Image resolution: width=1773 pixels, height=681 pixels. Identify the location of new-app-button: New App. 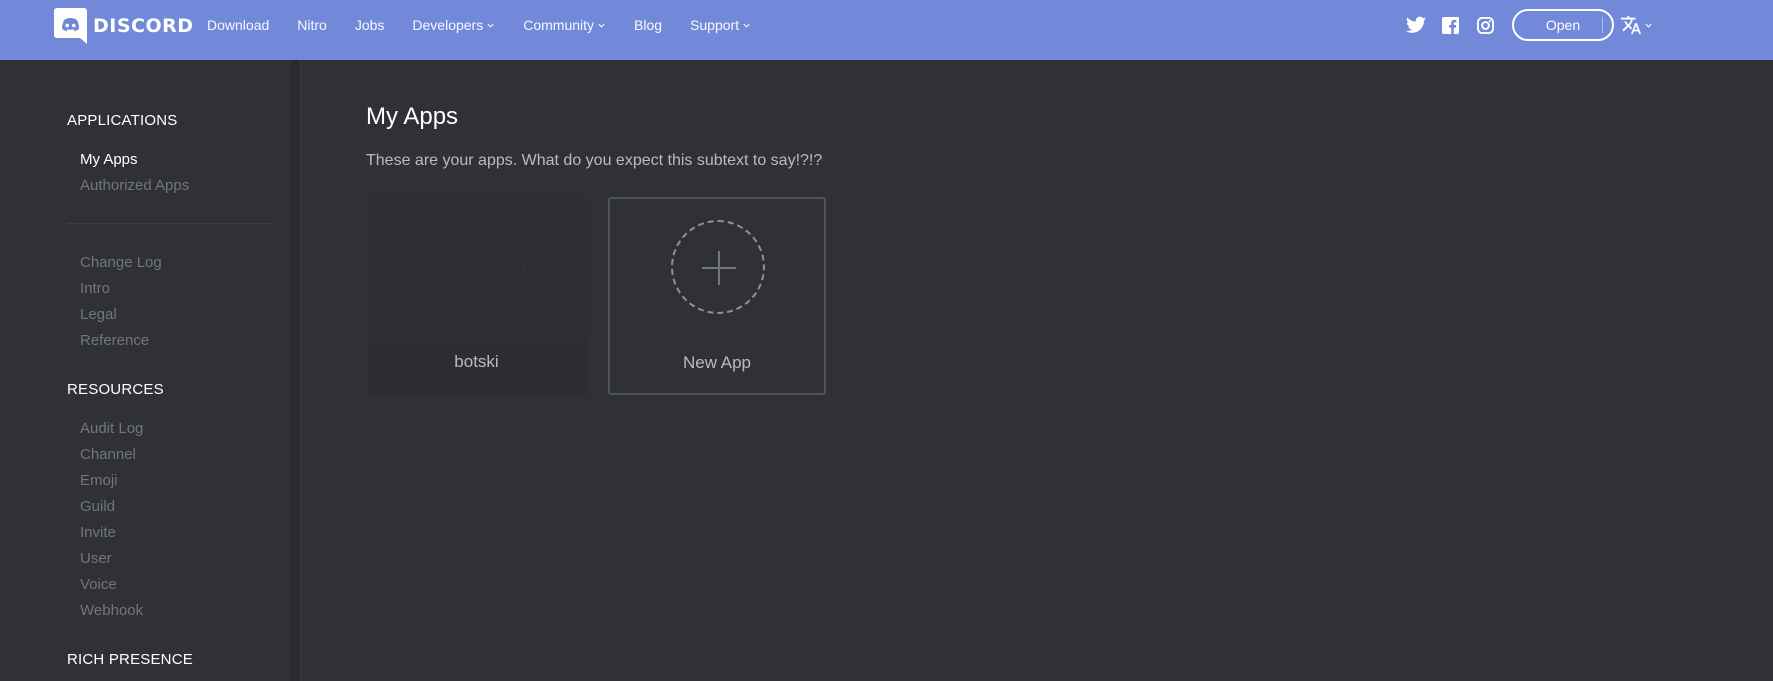
(717, 296).